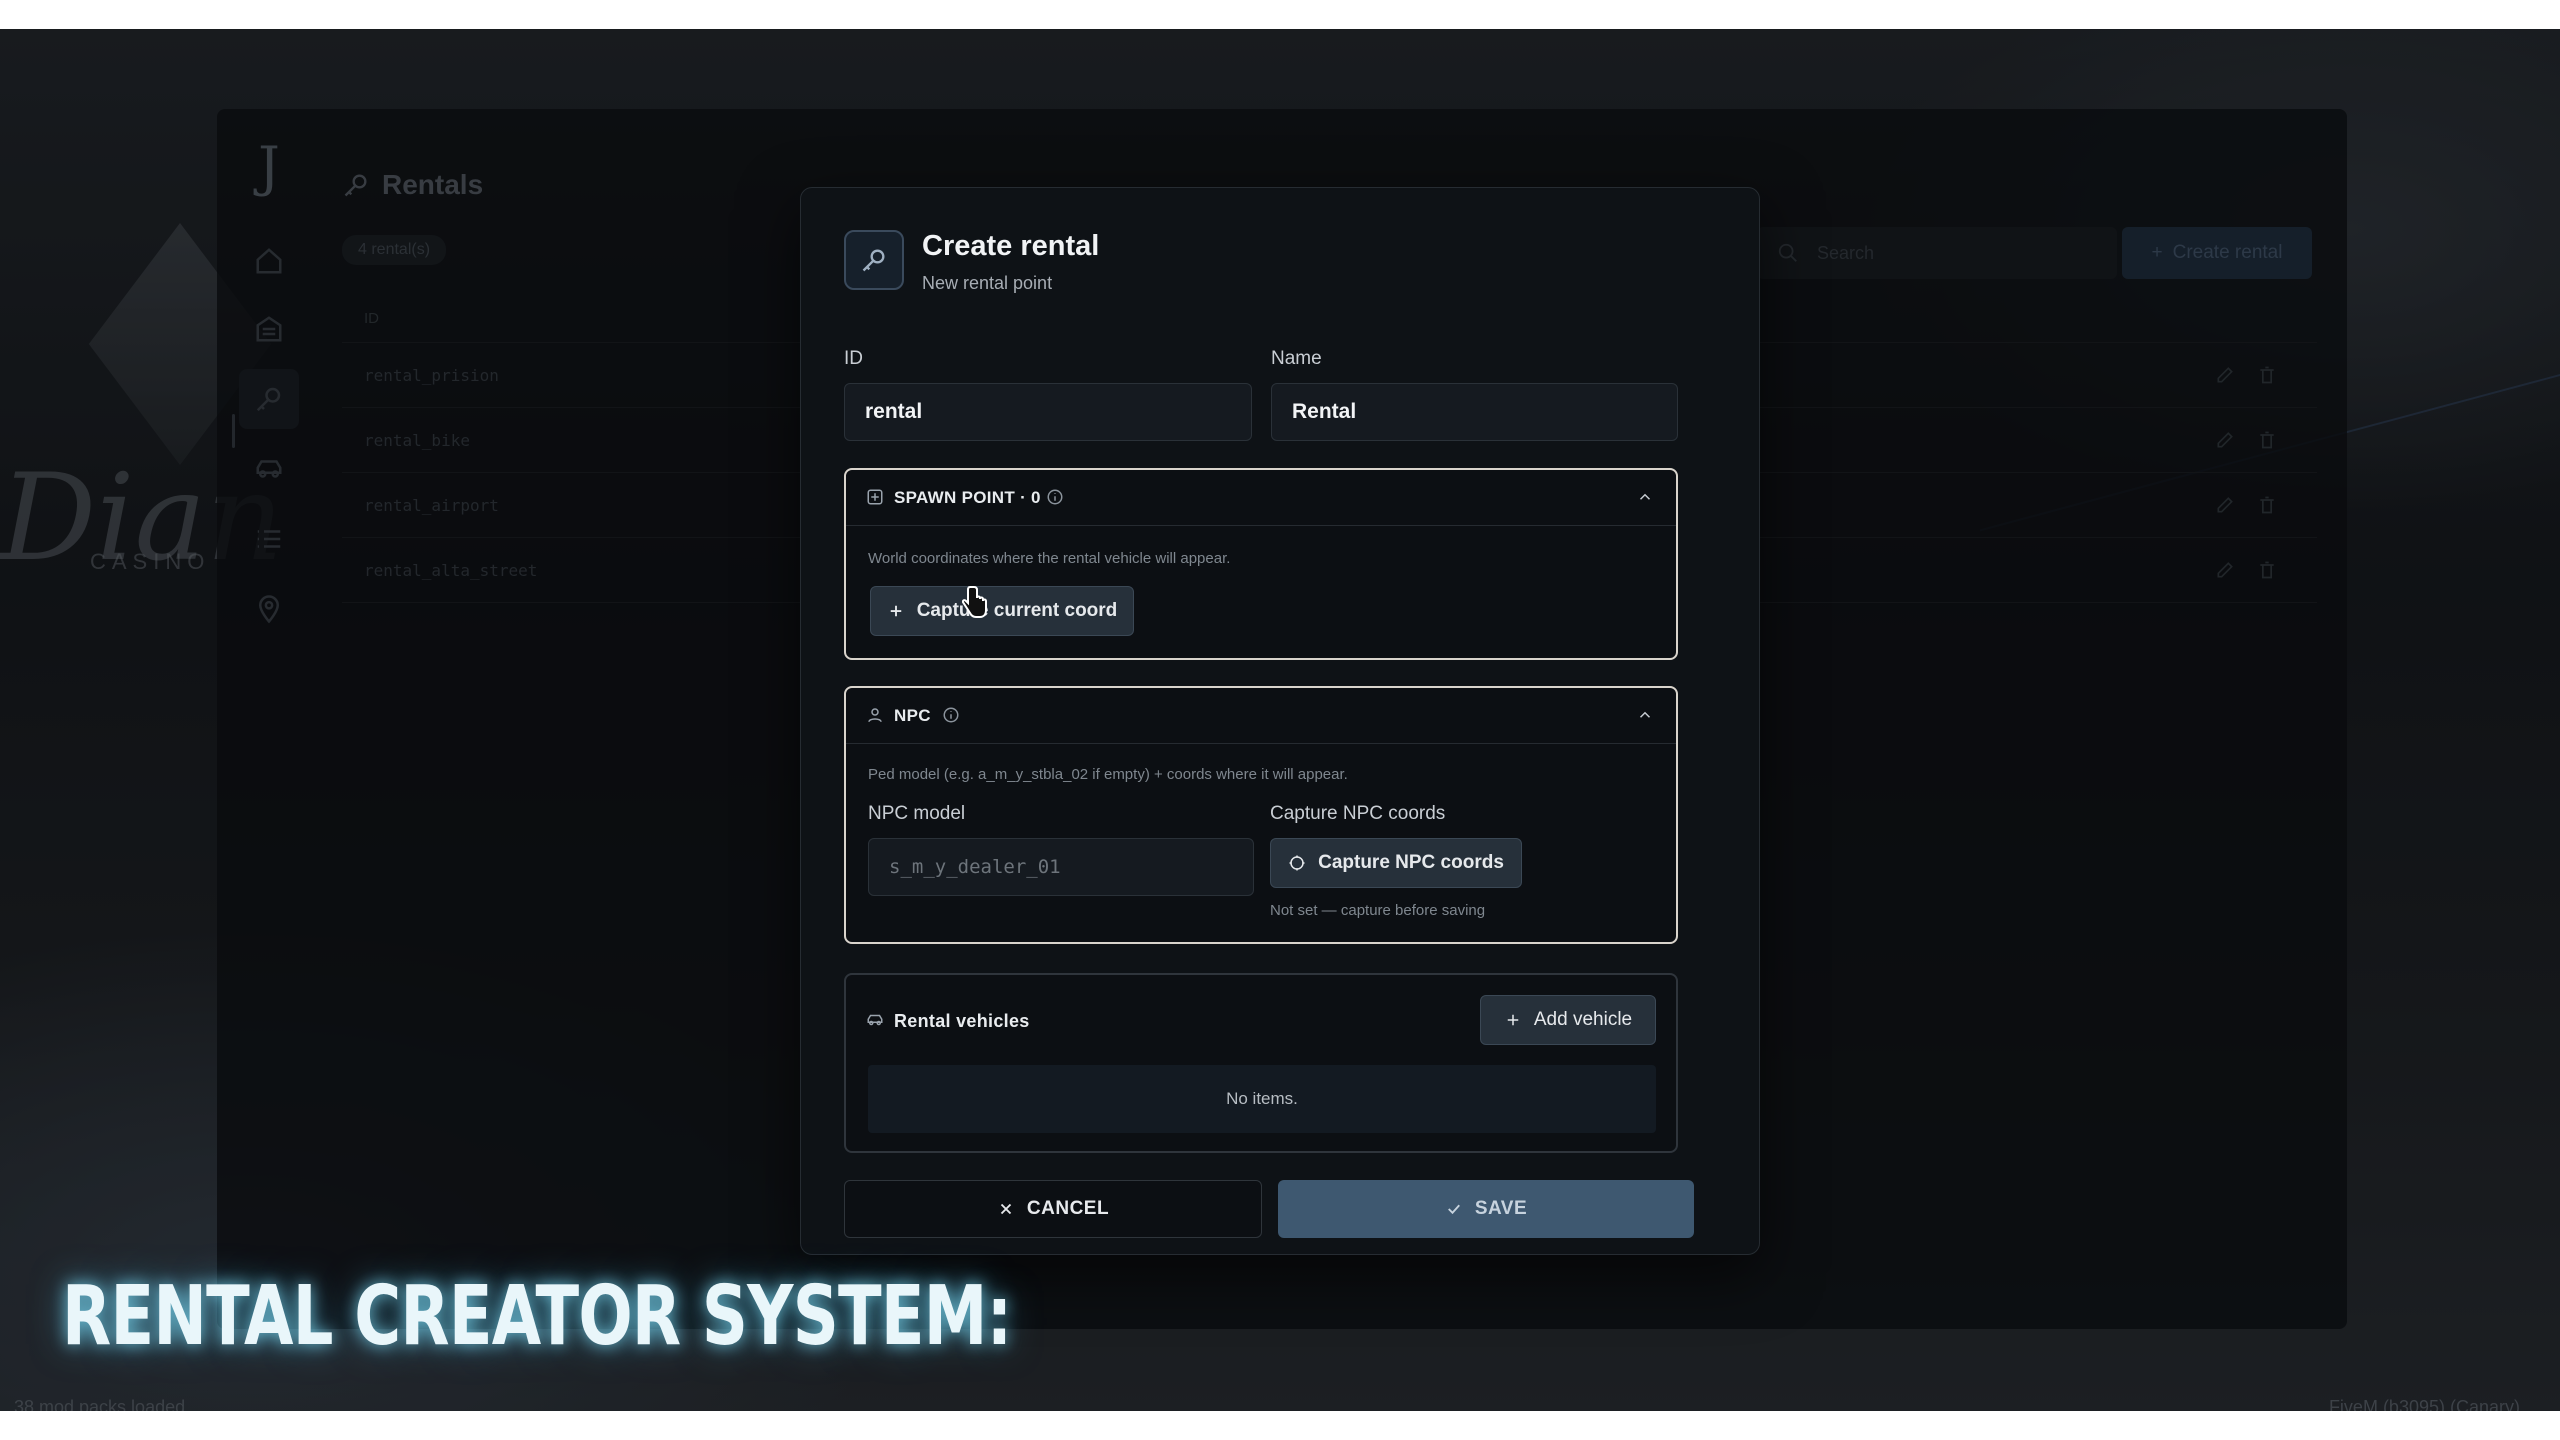 Image resolution: width=2560 pixels, height=1440 pixels. What do you see at coordinates (912, 715) in the screenshot?
I see `npc-title: NPC` at bounding box center [912, 715].